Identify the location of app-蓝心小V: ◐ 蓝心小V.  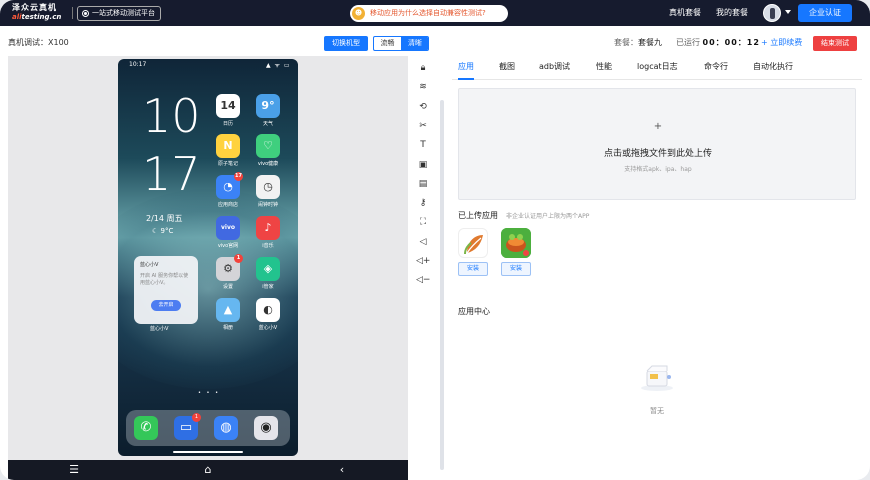
(268, 314).